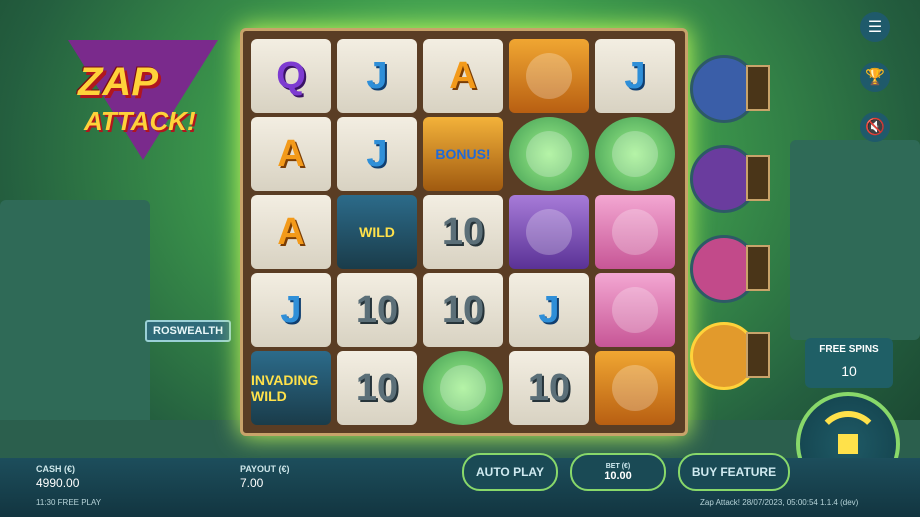  What do you see at coordinates (285, 388) in the screenshot?
I see `symbol-label: INVADING WILD` at bounding box center [285, 388].